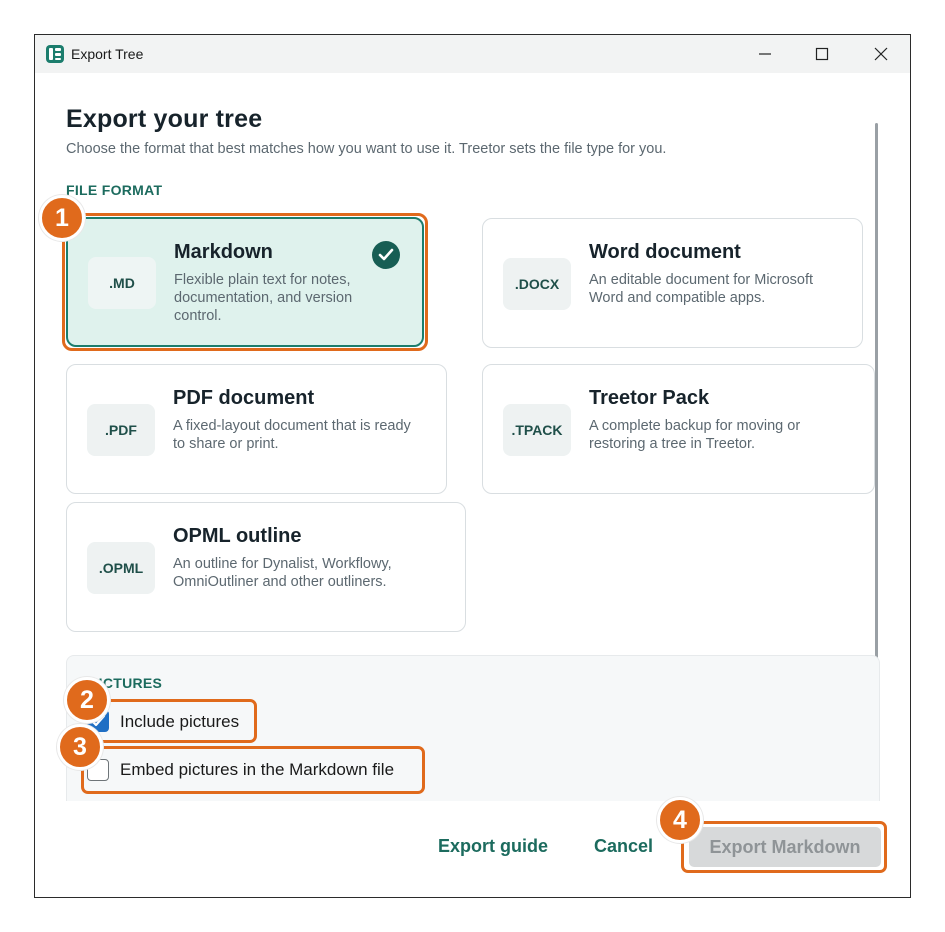  I want to click on scrollbar, so click(876, 399).